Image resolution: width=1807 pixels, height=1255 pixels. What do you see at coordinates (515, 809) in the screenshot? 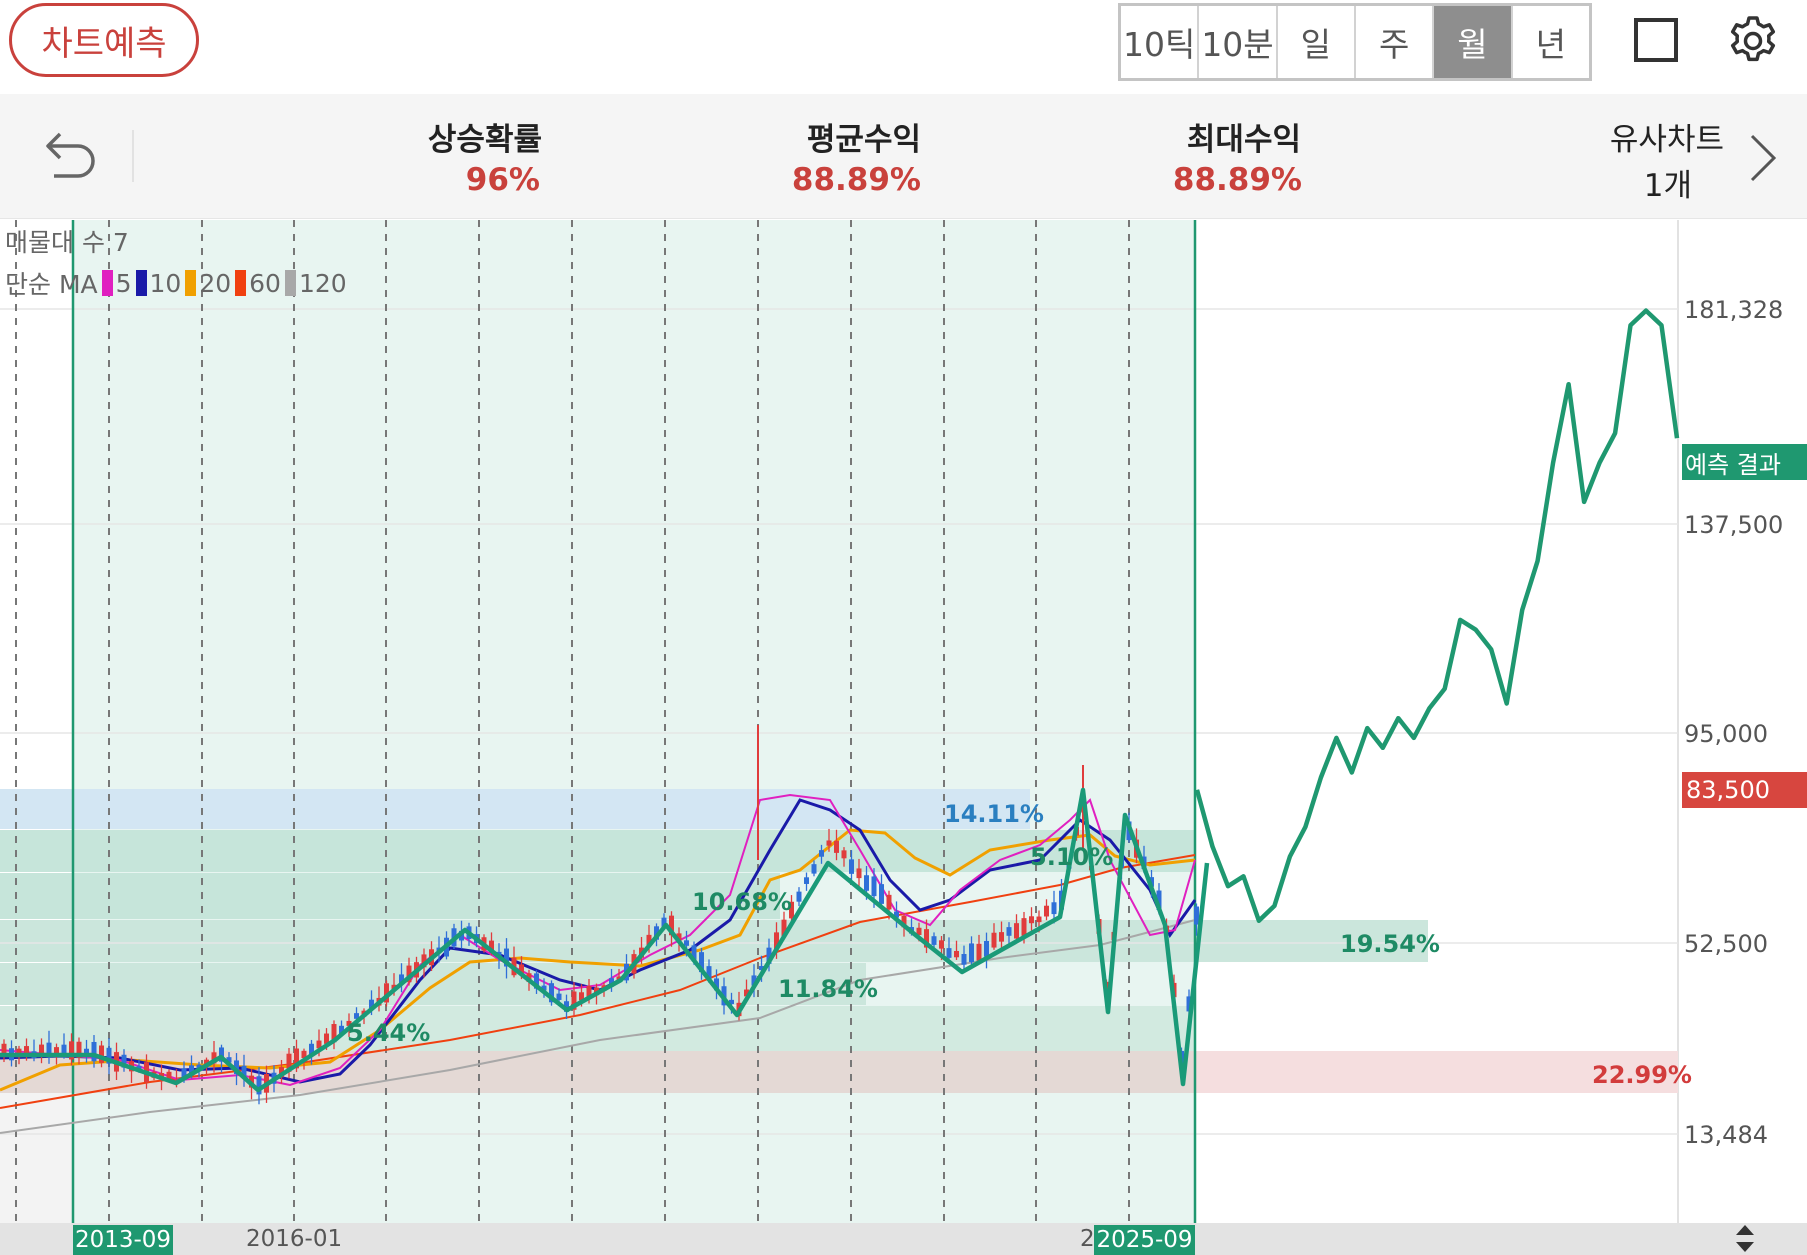
I see `supply-zone-blue` at bounding box center [515, 809].